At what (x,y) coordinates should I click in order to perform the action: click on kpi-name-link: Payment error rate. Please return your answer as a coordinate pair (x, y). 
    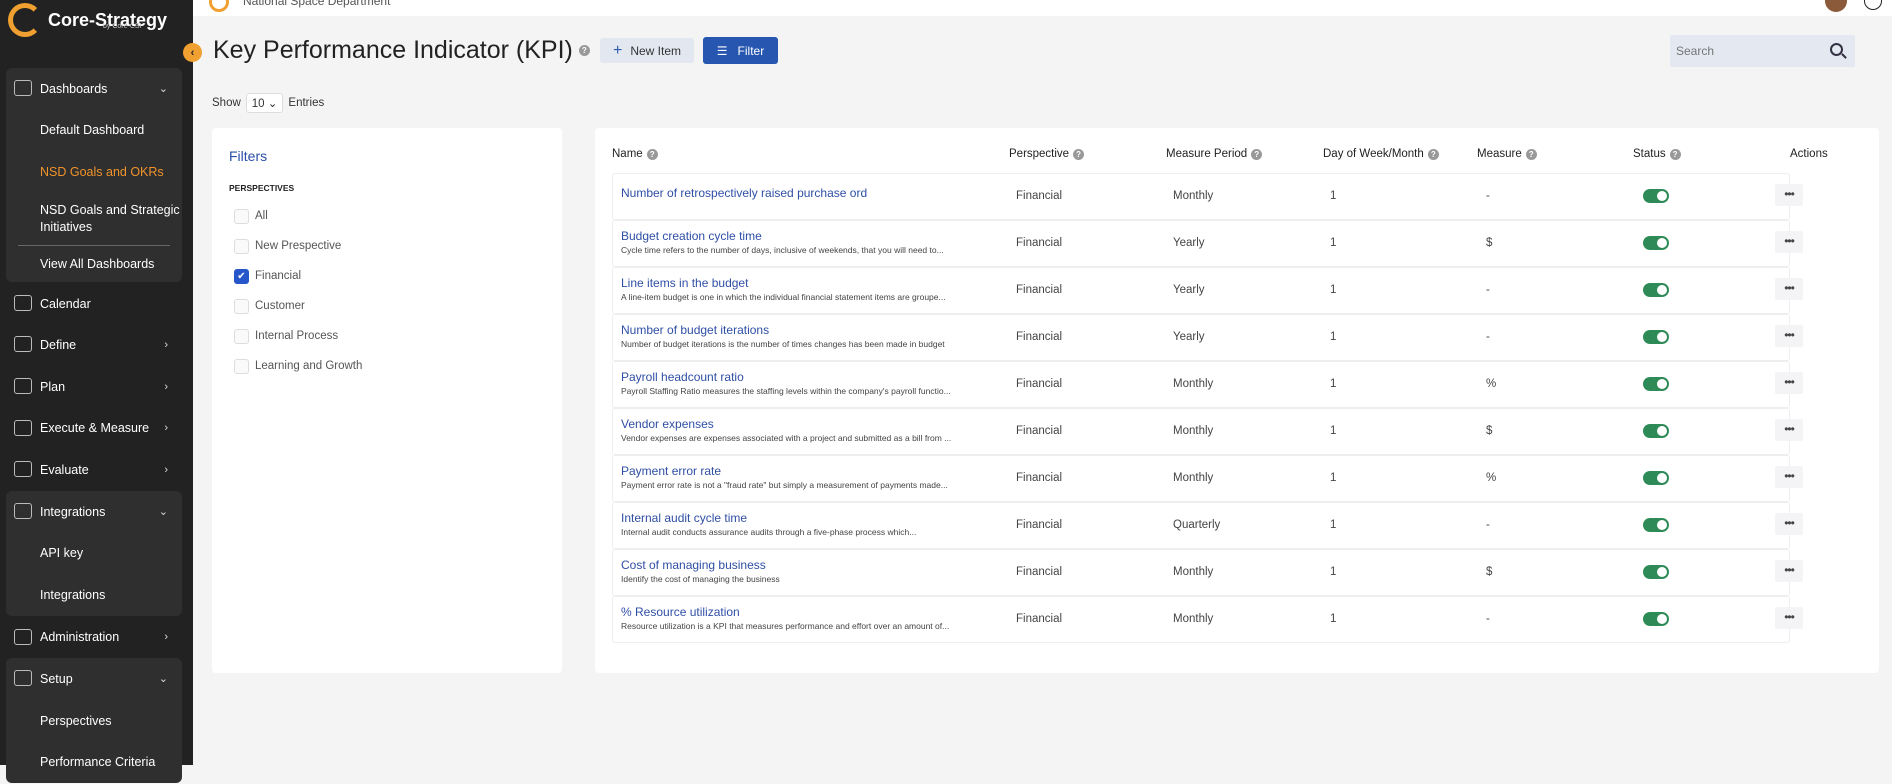
    Looking at the image, I should click on (671, 471).